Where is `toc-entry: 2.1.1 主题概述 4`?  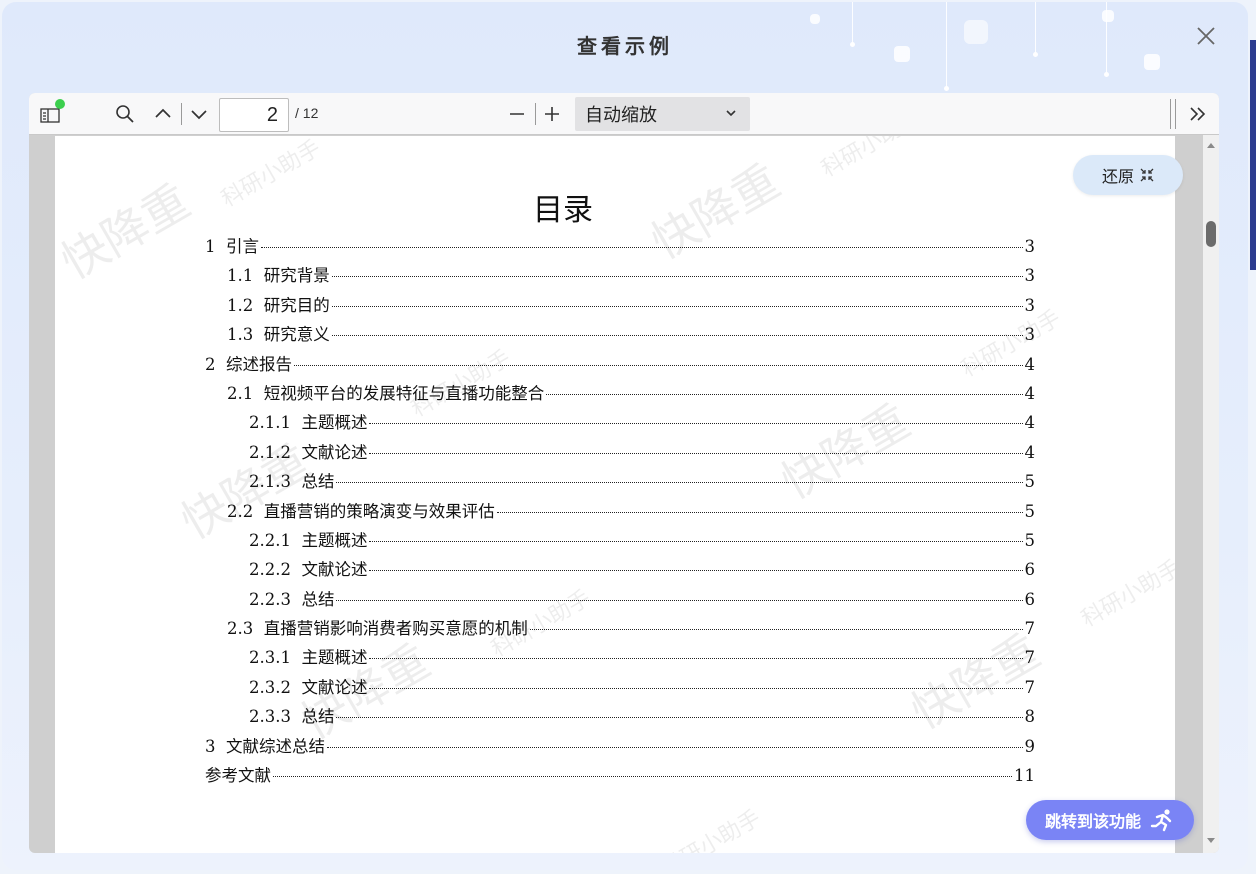 toc-entry: 2.1.1 主题概述 4 is located at coordinates (620, 423).